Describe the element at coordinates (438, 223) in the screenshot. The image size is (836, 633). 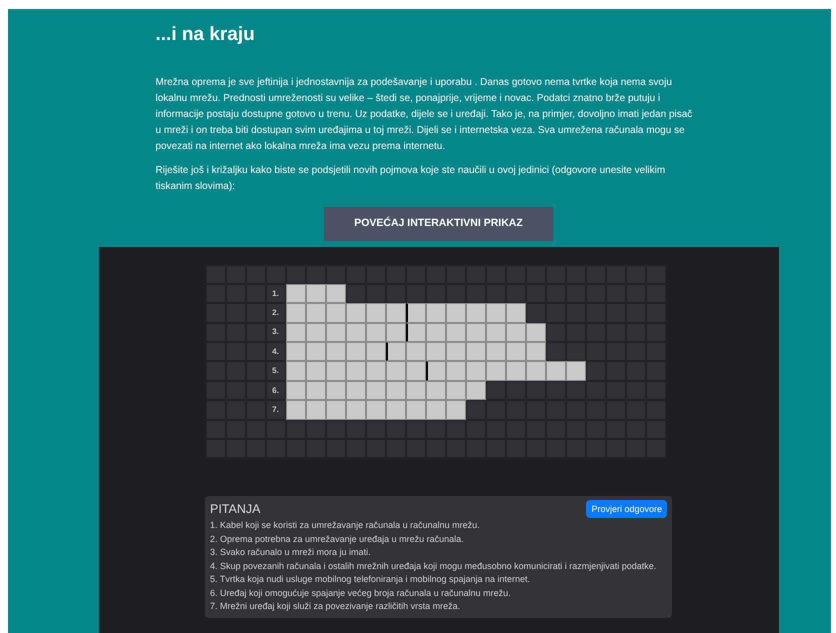
I see `enlarge-button: POVEĆAJ INTERAKTIVNI PRIKAZ` at that location.